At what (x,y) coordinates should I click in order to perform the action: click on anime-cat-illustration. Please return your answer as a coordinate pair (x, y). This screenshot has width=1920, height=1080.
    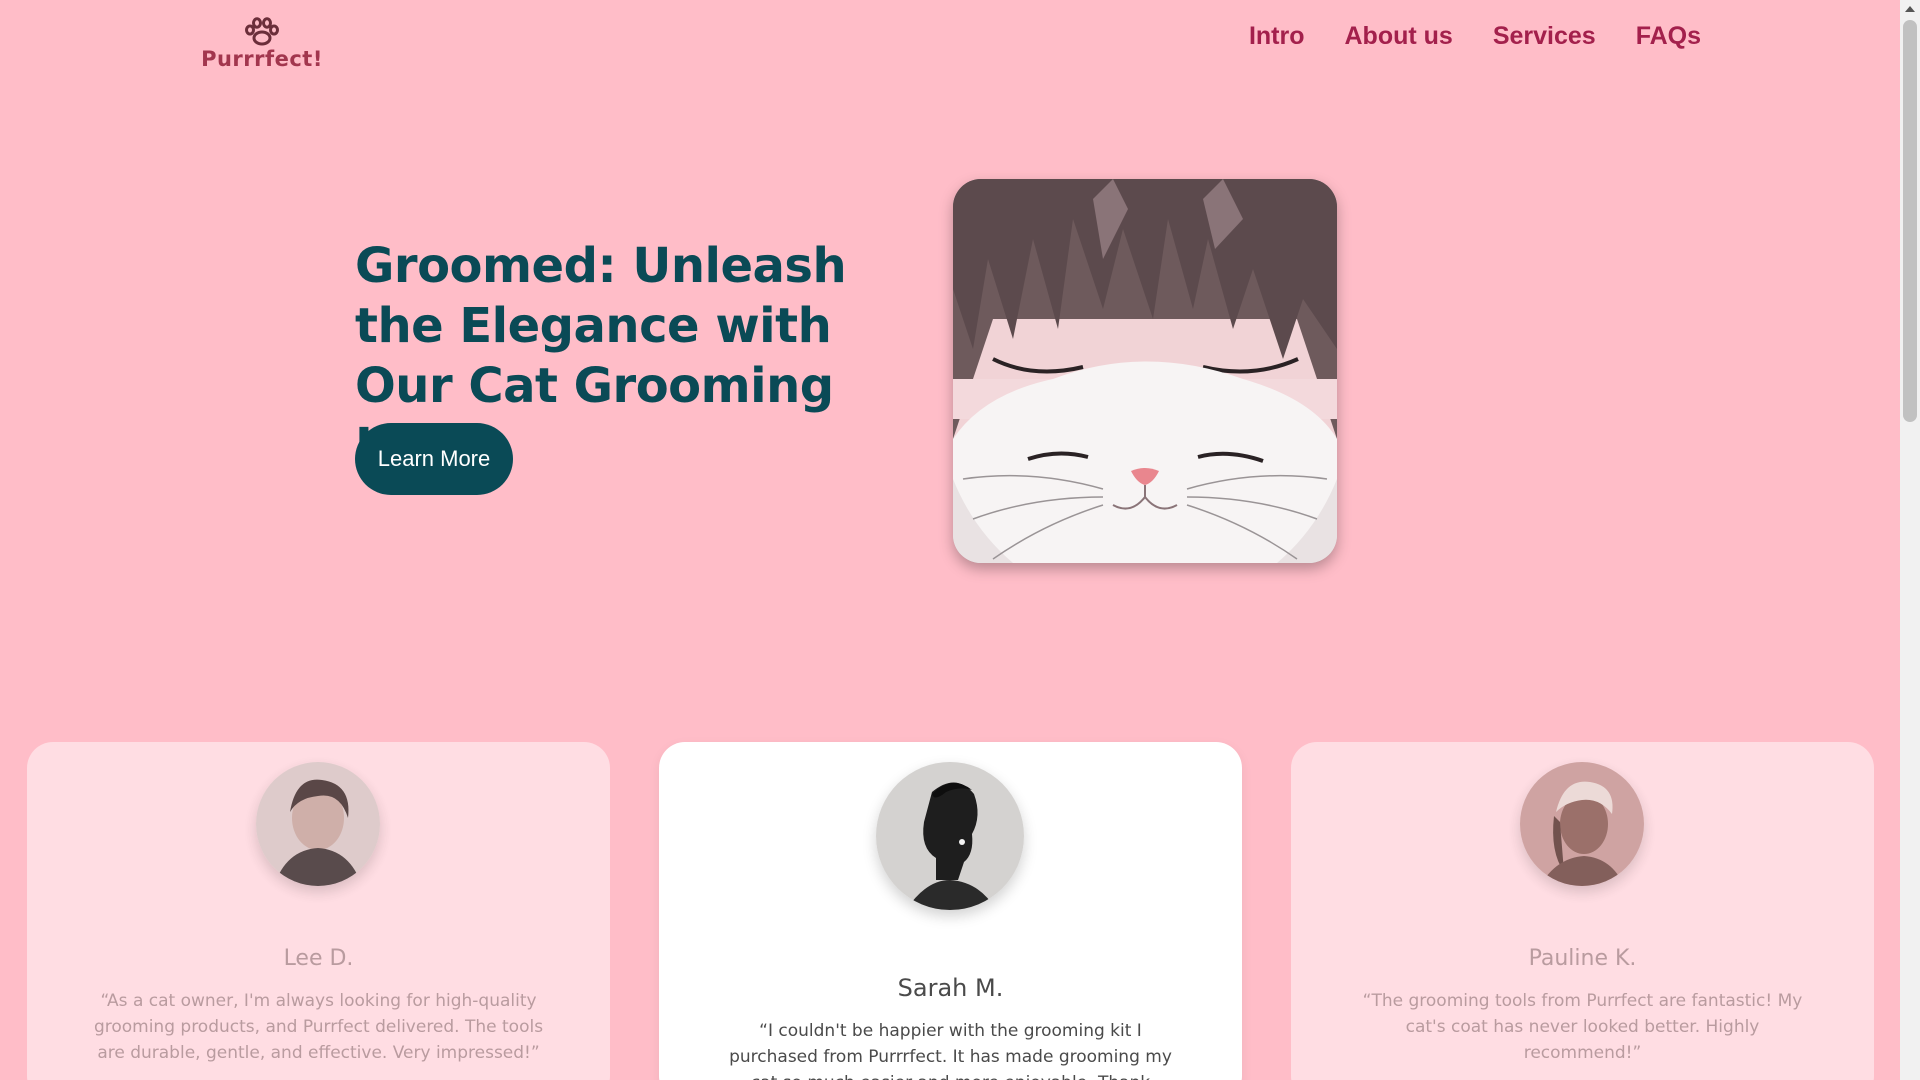
    Looking at the image, I should click on (1145, 371).